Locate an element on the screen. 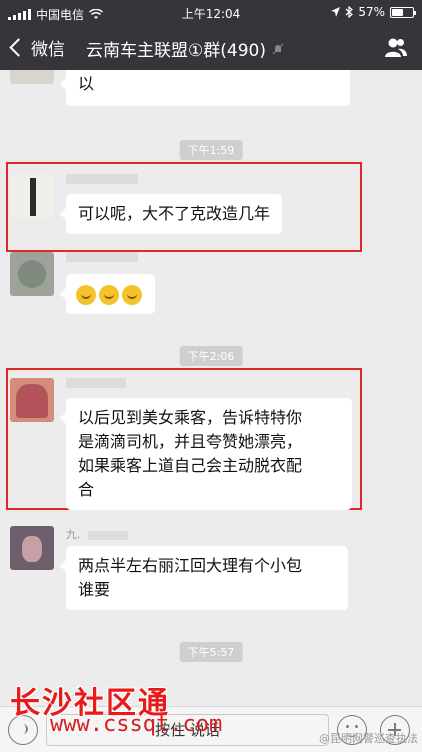  chat-title: 云南车主联盟①群(490) is located at coordinates (185, 48).